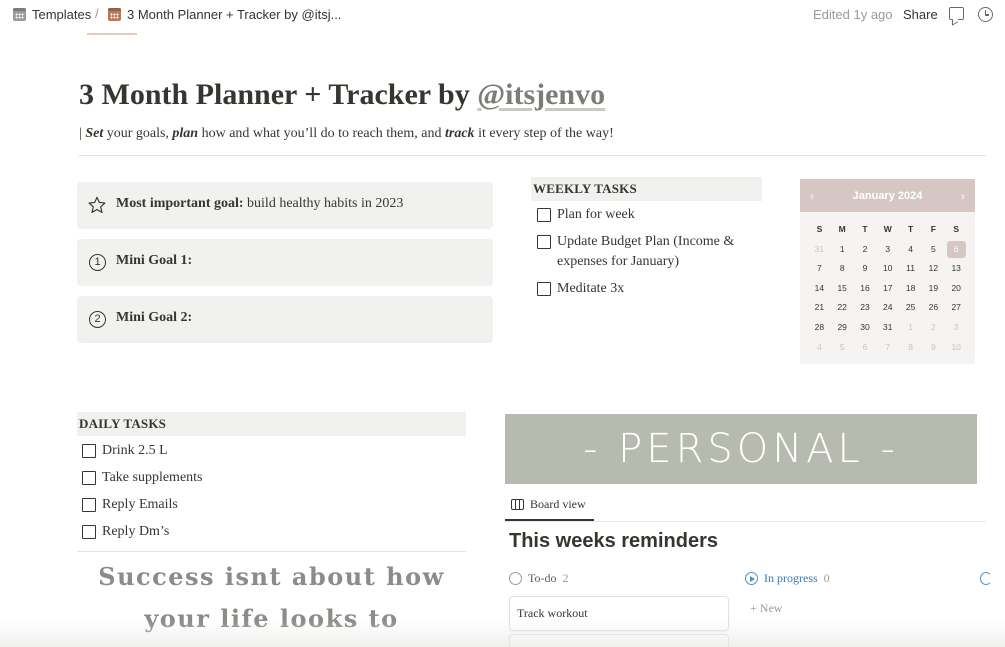 The width and height of the screenshot is (1005, 647). What do you see at coordinates (933, 308) in the screenshot?
I see `calendar-day: 26` at bounding box center [933, 308].